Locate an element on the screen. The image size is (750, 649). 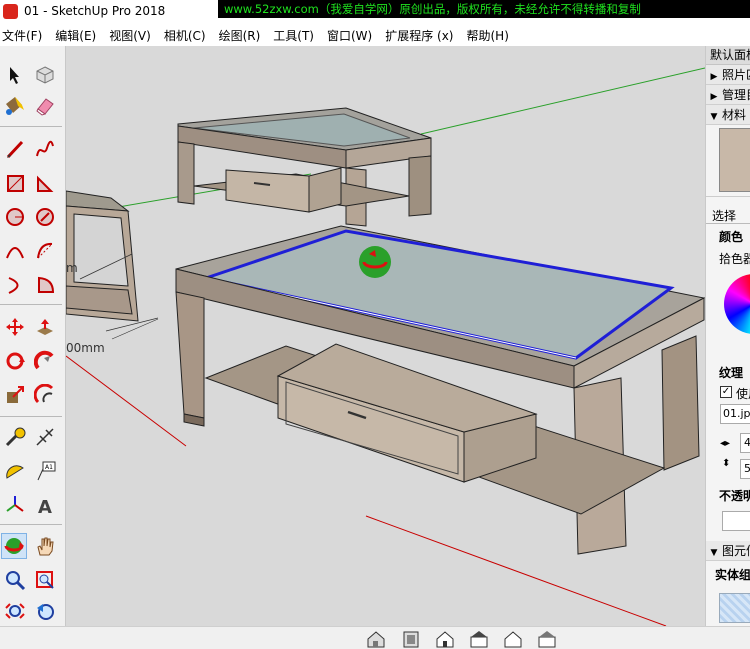
opacity-slider is located at coordinates (736, 521).